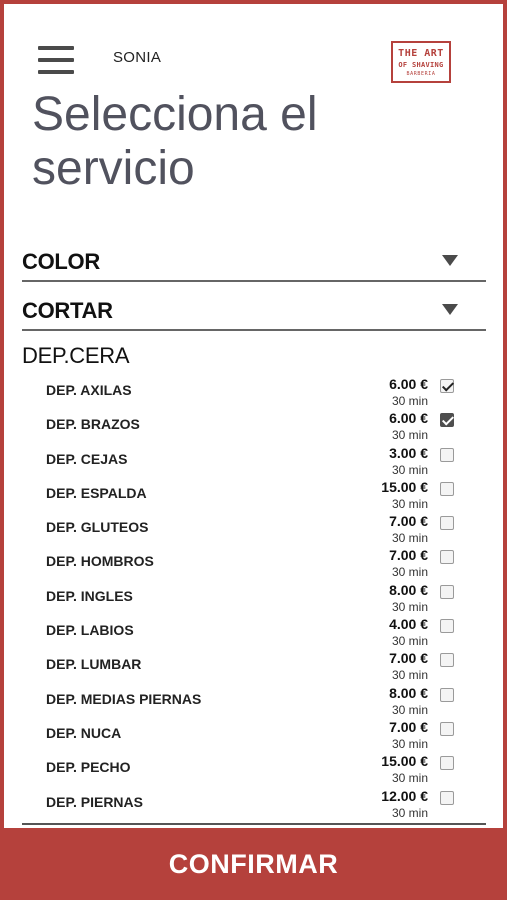 The image size is (507, 900). I want to click on user-name: SONIA, so click(137, 57).